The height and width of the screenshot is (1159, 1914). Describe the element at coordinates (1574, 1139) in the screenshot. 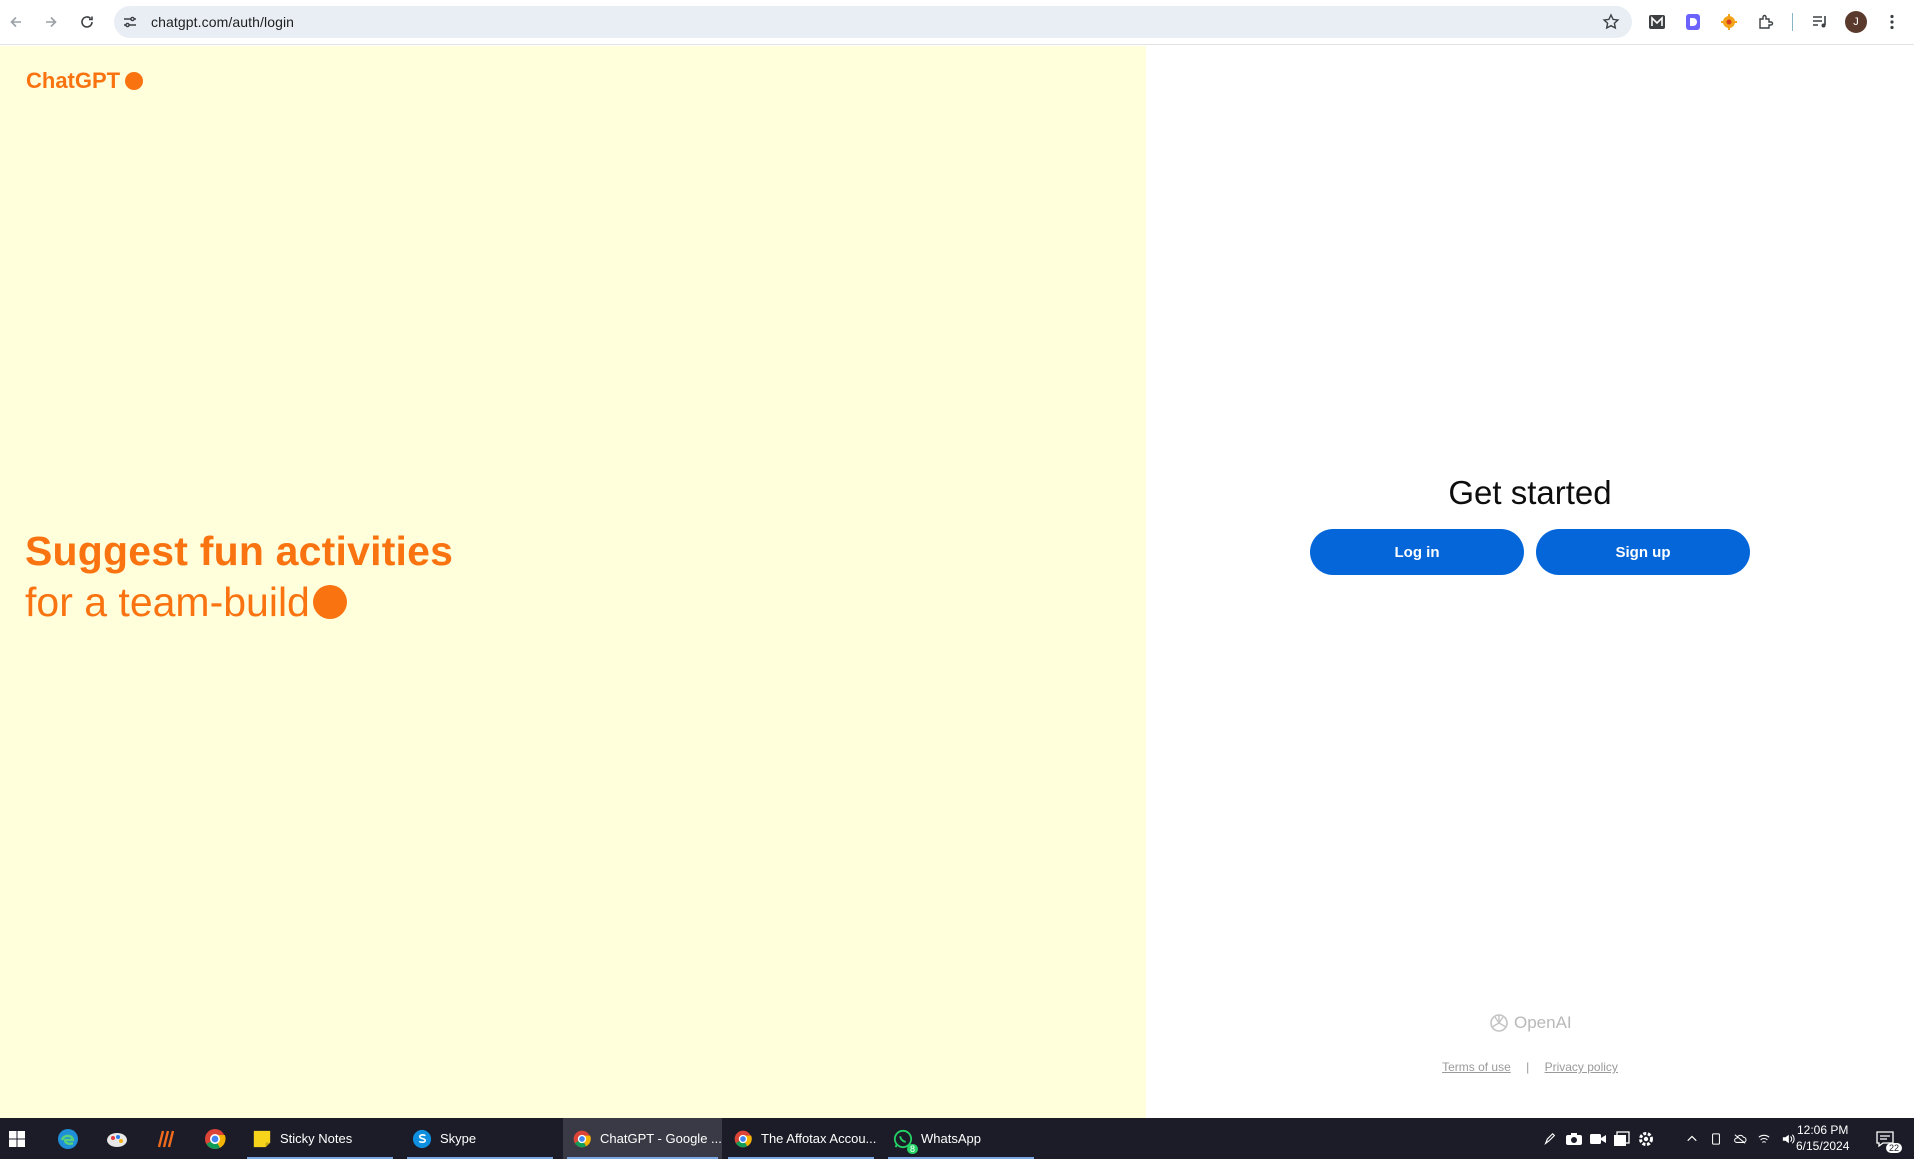

I see `camera-icon` at that location.